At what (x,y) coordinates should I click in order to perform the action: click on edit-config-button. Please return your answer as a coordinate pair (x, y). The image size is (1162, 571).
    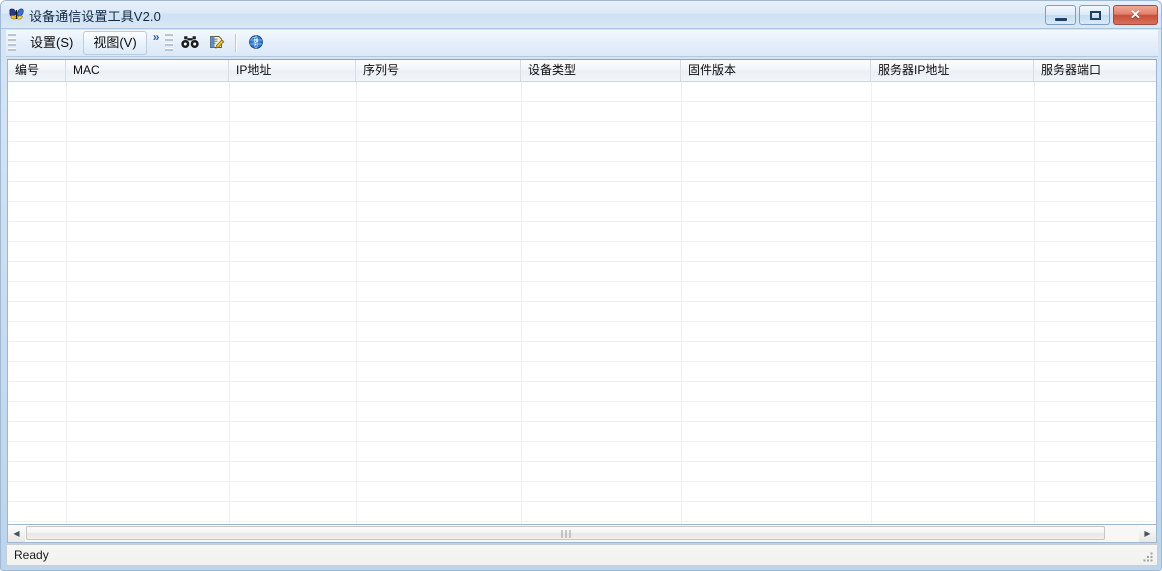
    Looking at the image, I should click on (216, 43).